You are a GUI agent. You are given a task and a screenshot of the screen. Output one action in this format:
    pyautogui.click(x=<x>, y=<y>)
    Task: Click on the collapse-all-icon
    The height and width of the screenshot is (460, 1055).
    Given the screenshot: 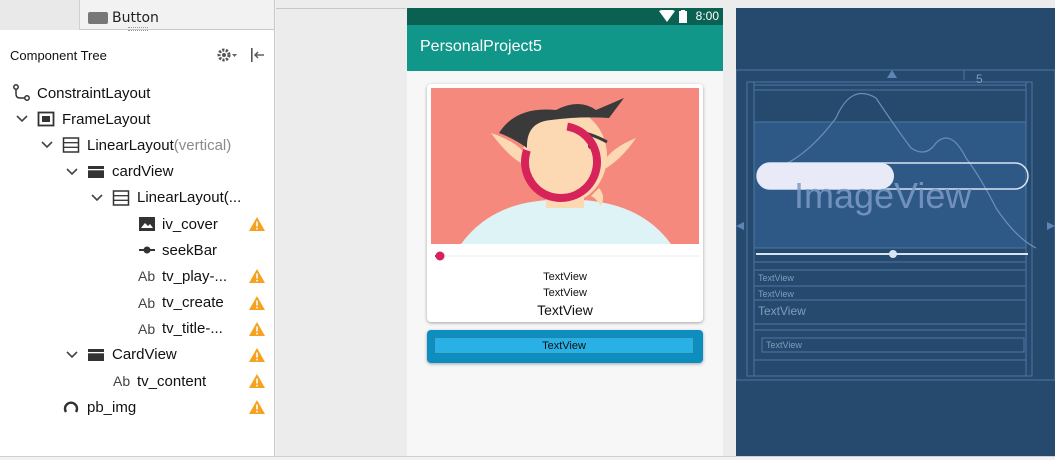 What is the action you would take?
    pyautogui.click(x=257, y=55)
    